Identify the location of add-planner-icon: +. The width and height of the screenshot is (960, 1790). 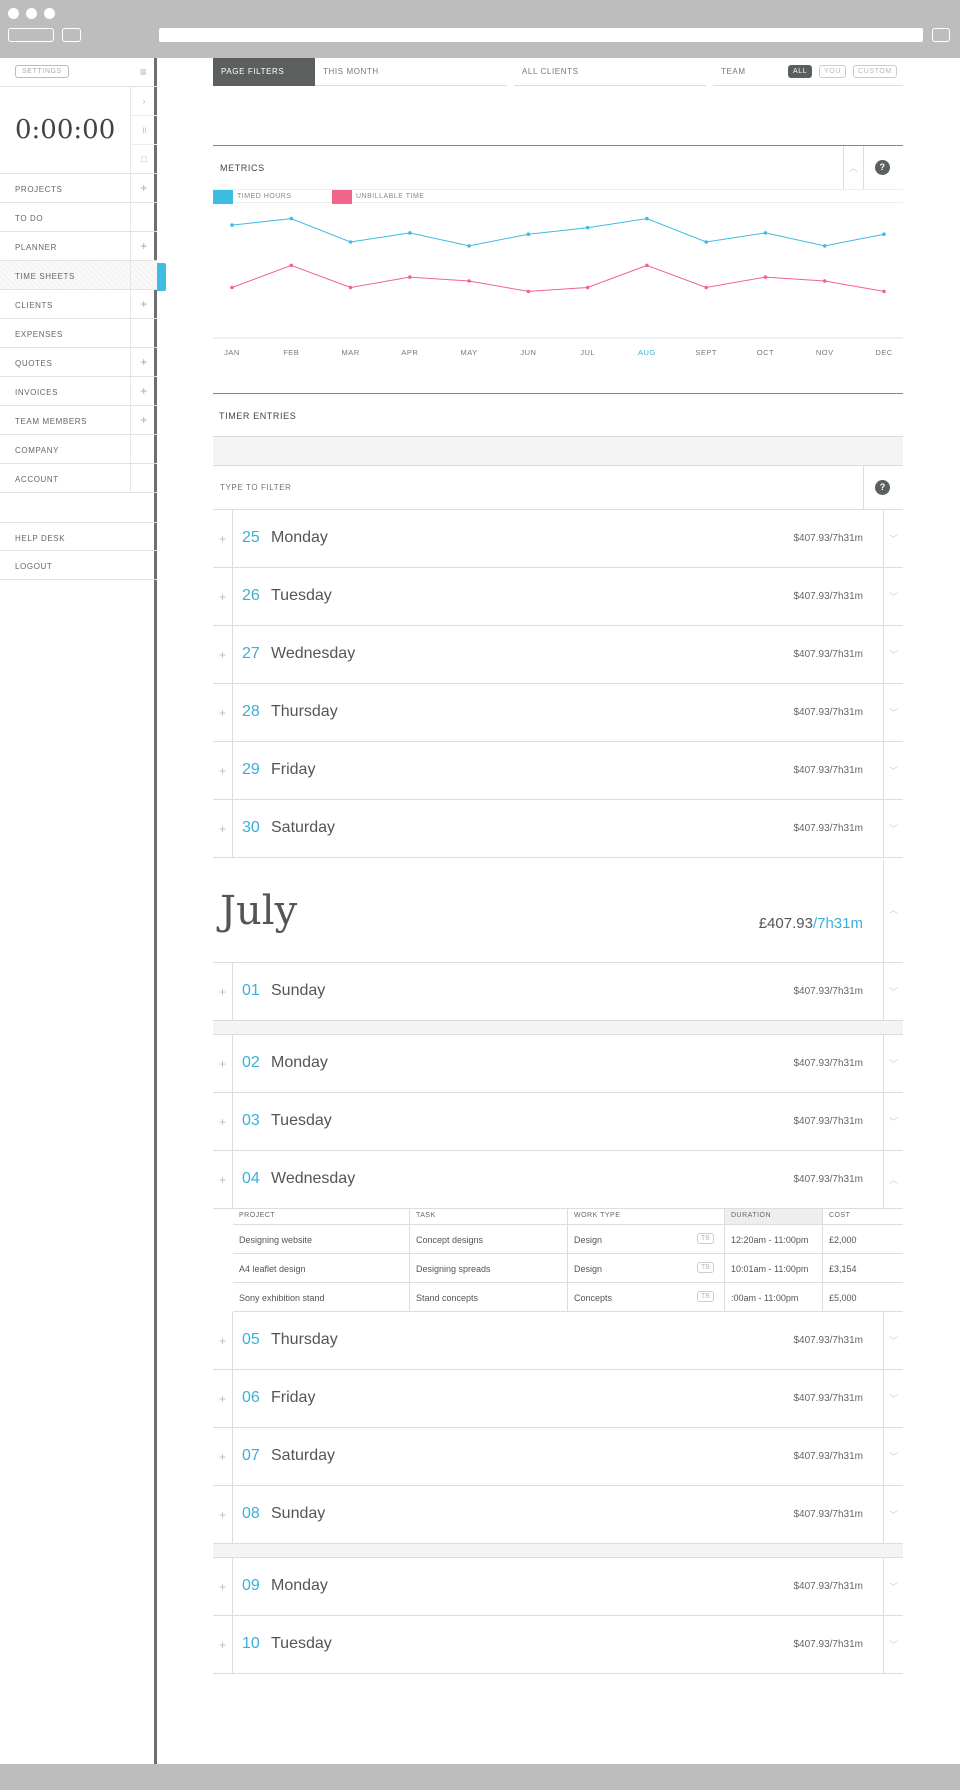
(143, 246).